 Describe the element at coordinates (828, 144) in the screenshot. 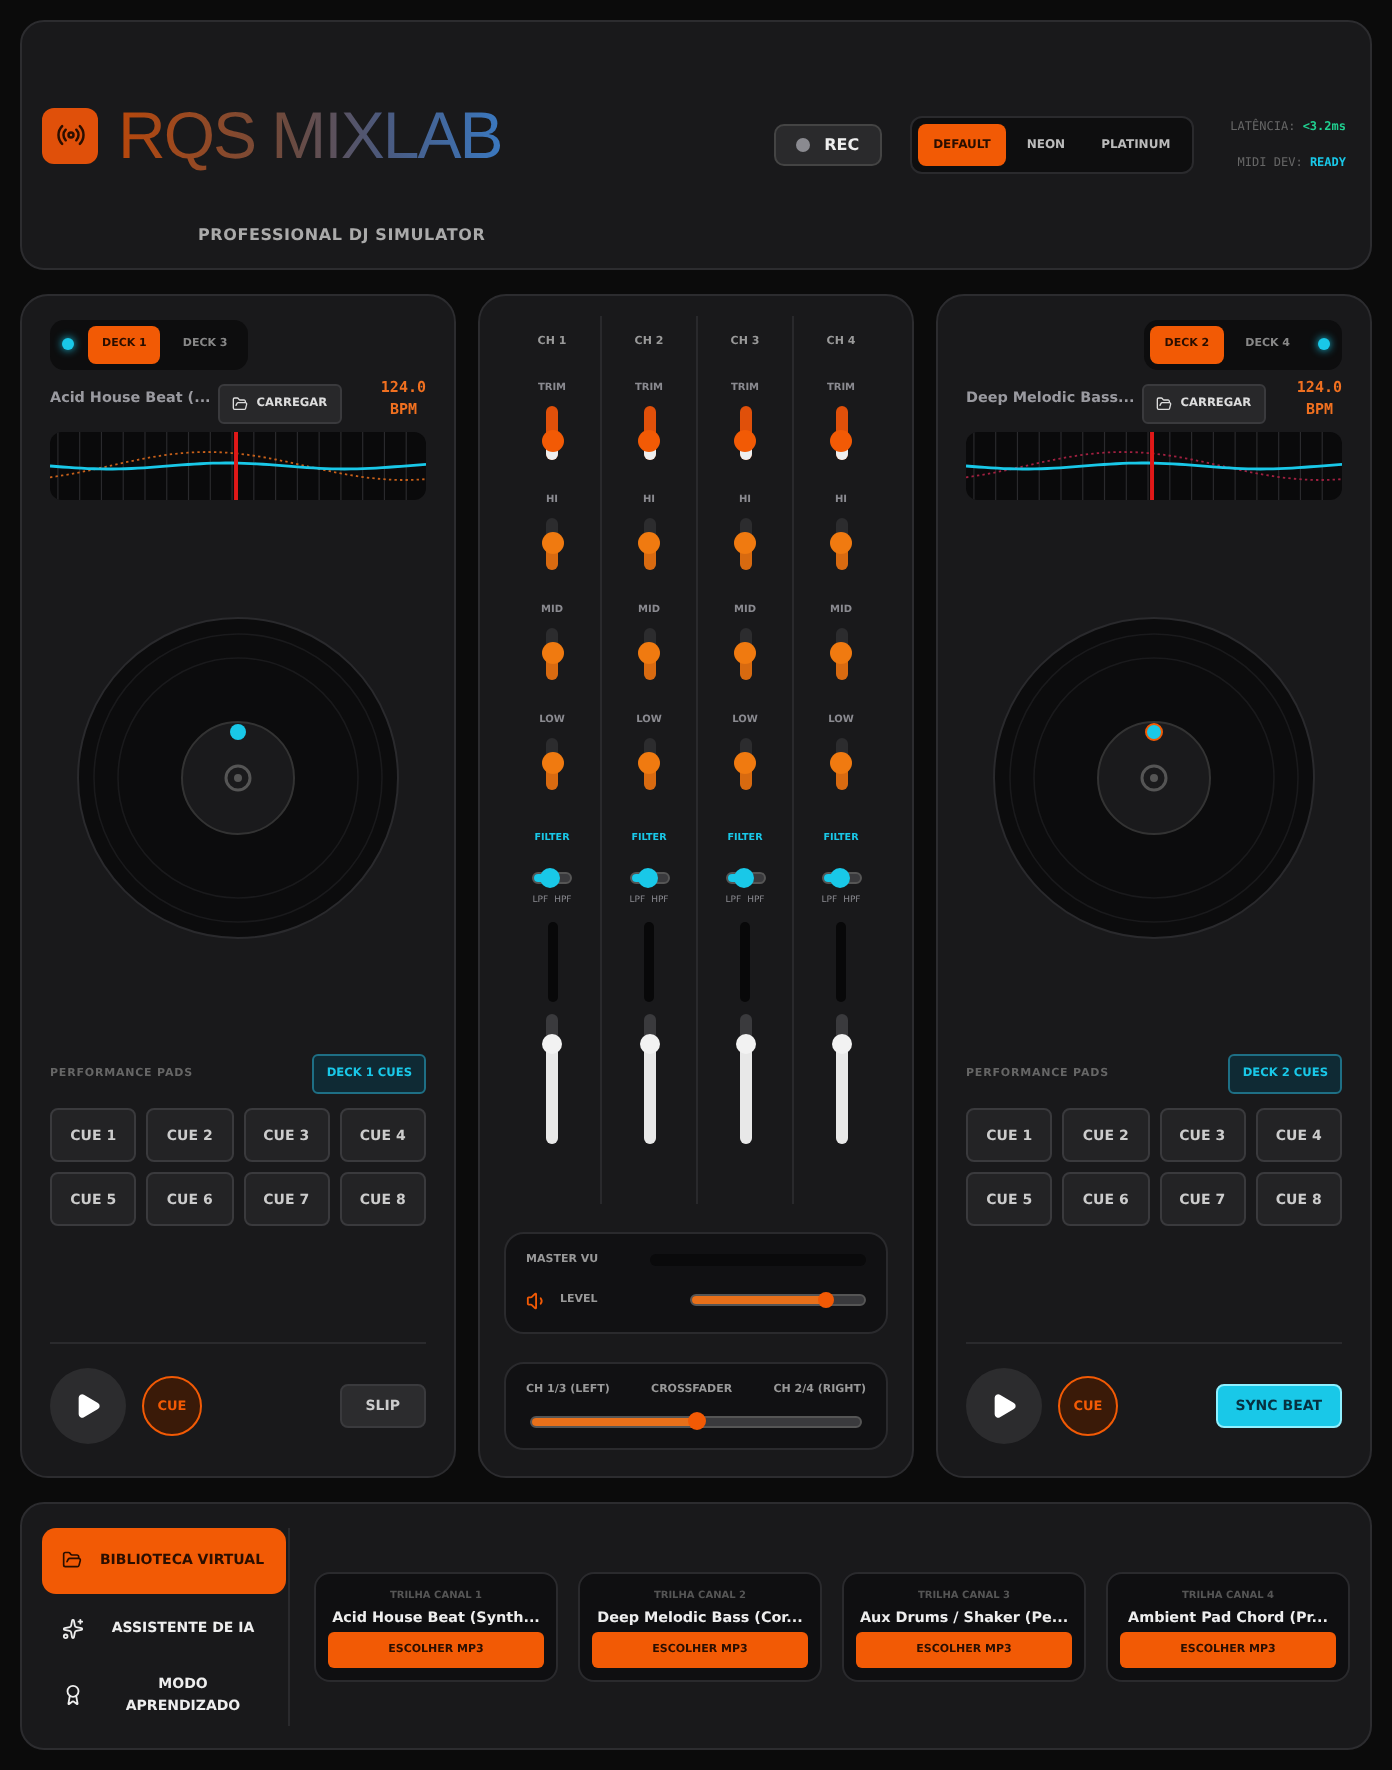

I see `record-button: REC` at that location.